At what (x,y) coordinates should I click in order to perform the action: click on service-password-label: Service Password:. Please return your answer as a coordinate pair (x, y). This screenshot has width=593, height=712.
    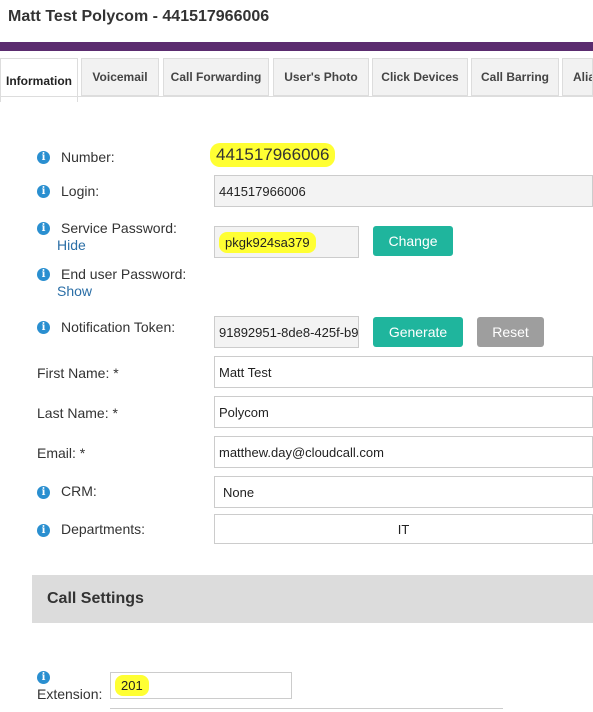
    Looking at the image, I should click on (119, 228).